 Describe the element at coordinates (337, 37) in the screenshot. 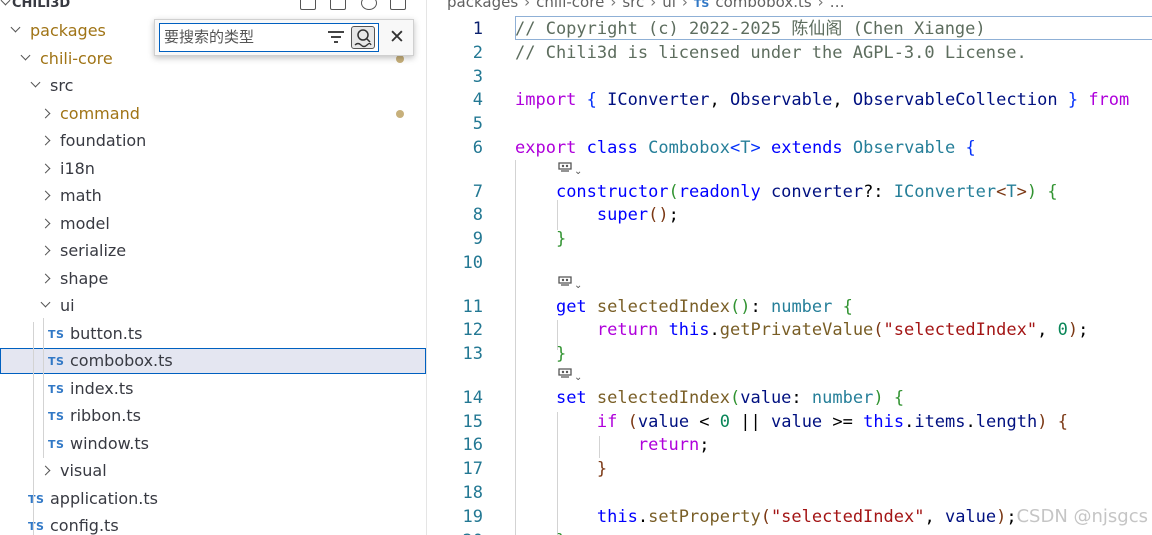

I see `filter-icon` at that location.